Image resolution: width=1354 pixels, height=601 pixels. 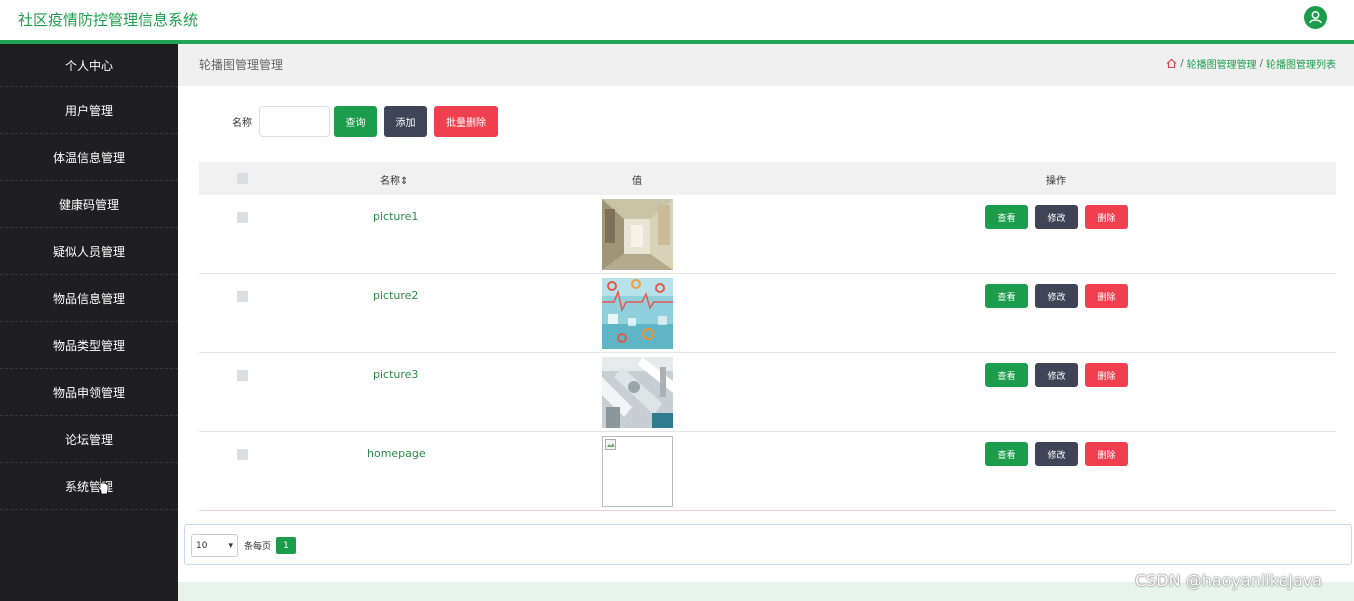 I want to click on sidebar-item-suspected: 疑似人员管理, so click(x=89, y=251).